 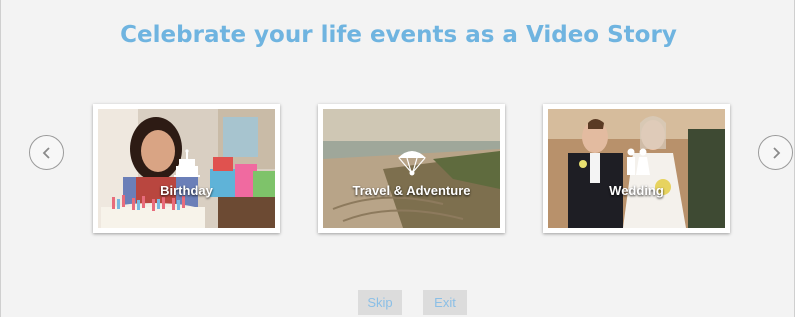 I want to click on cake-icon, so click(x=186, y=163).